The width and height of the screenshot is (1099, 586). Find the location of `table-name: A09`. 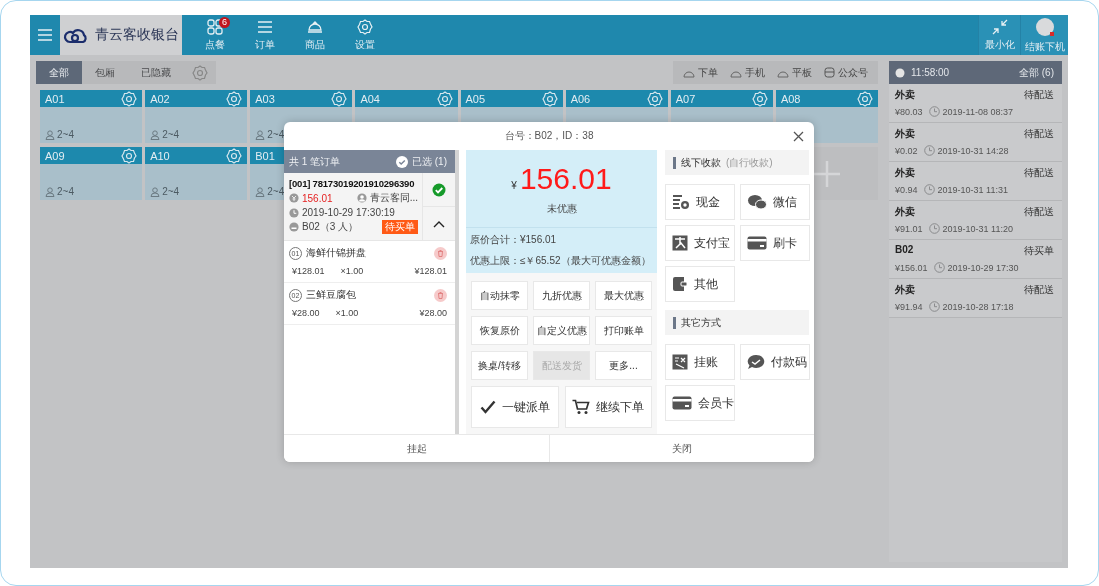

table-name: A09 is located at coordinates (55, 155).